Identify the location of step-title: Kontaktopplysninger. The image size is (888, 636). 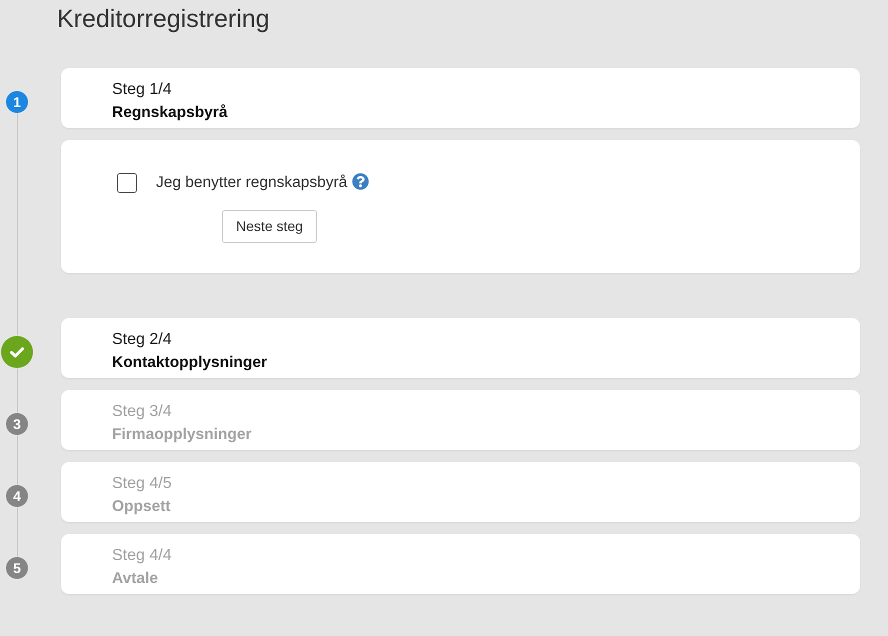
(190, 363).